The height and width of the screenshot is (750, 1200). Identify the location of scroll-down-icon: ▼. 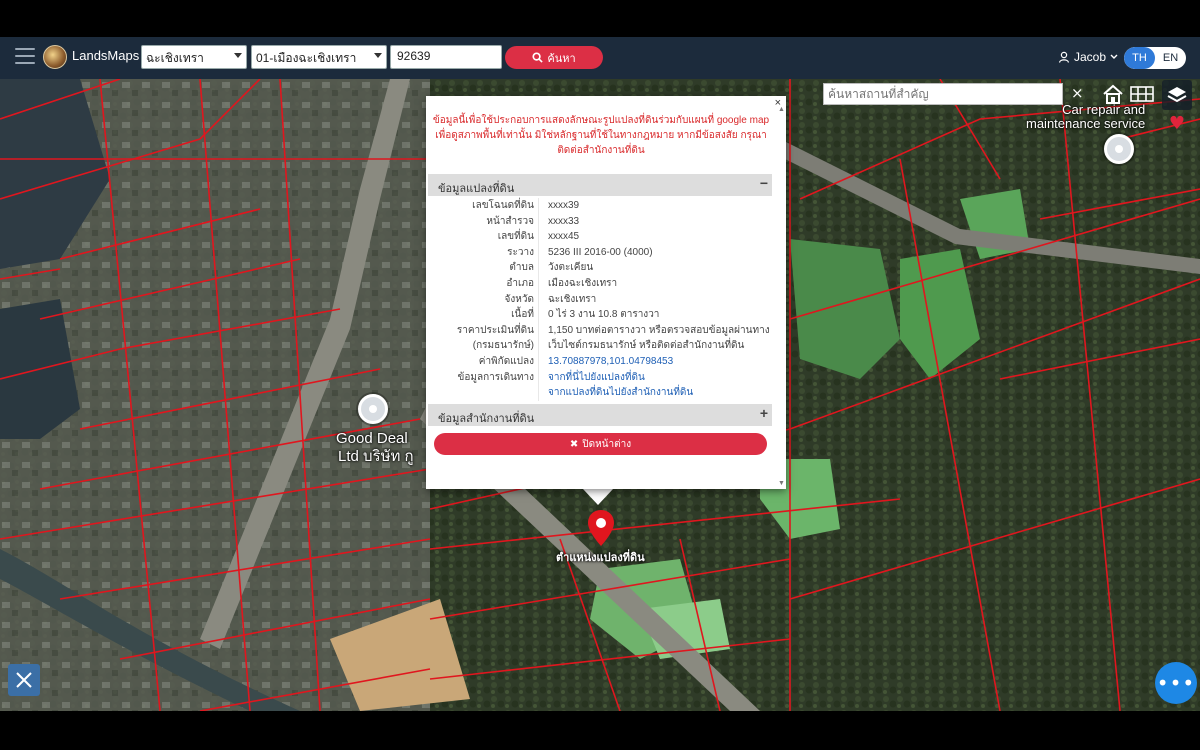
(781, 483).